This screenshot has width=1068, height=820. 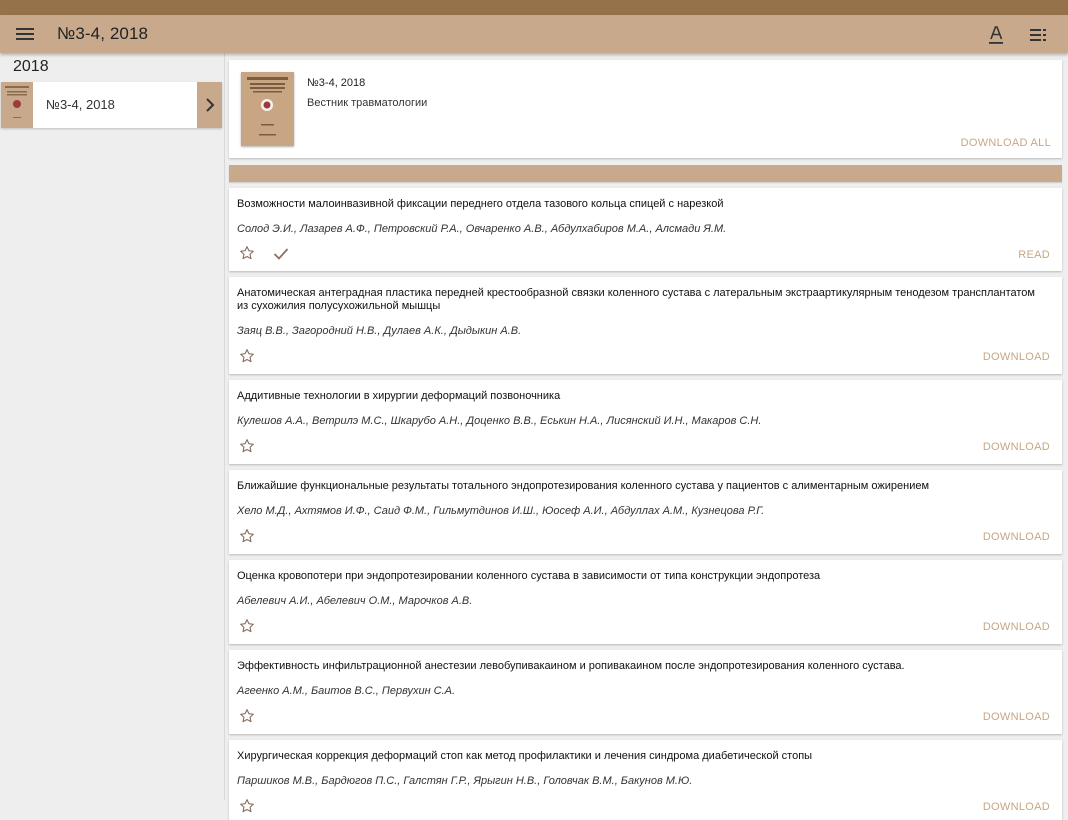 I want to click on menu-icon, so click(x=25, y=34).